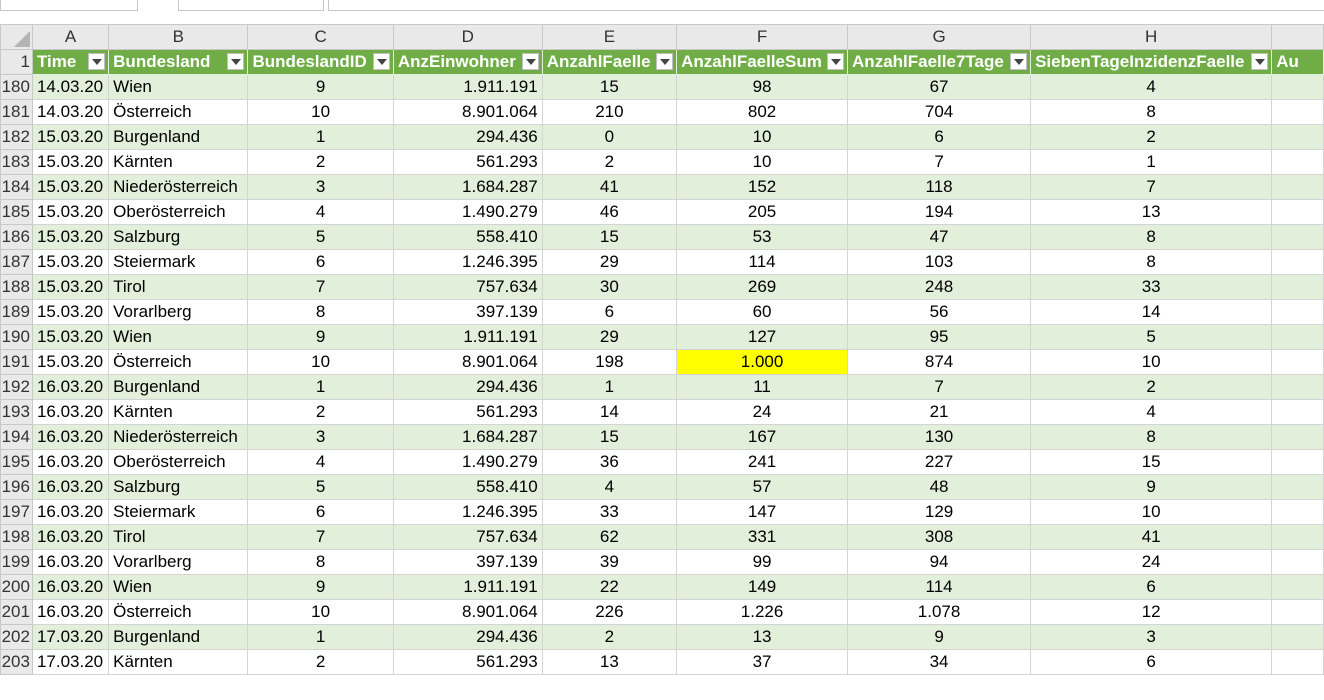 This screenshot has width=1324, height=700. Describe the element at coordinates (178, 512) in the screenshot. I see `data-cell: Steiermark` at that location.